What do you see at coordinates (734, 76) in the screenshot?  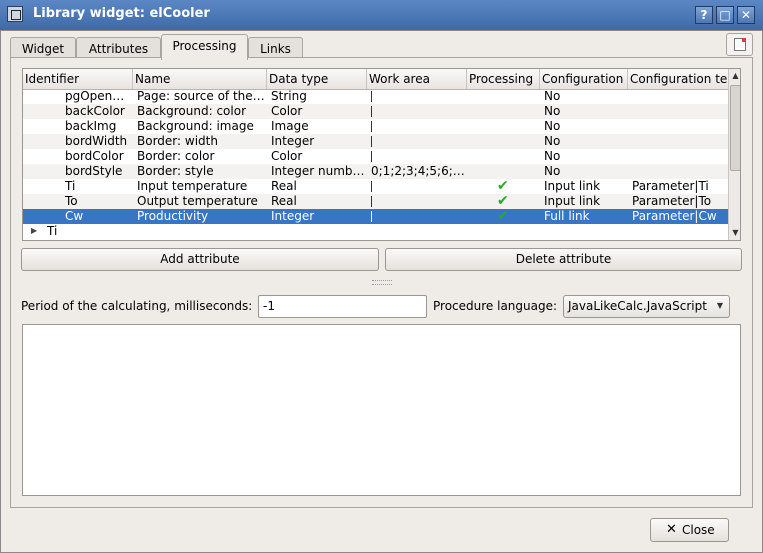 I see `scroll-up-icon: ▲` at bounding box center [734, 76].